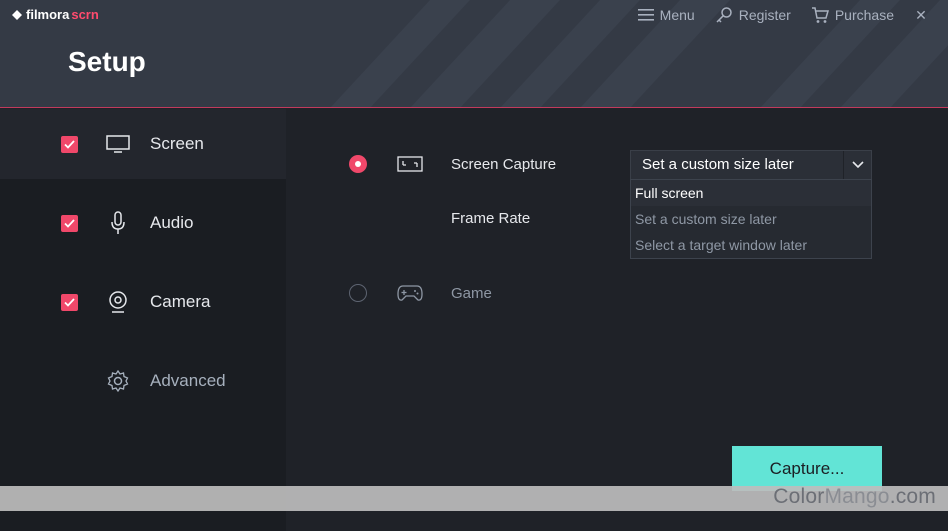  I want to click on menu-label: Menu, so click(677, 15).